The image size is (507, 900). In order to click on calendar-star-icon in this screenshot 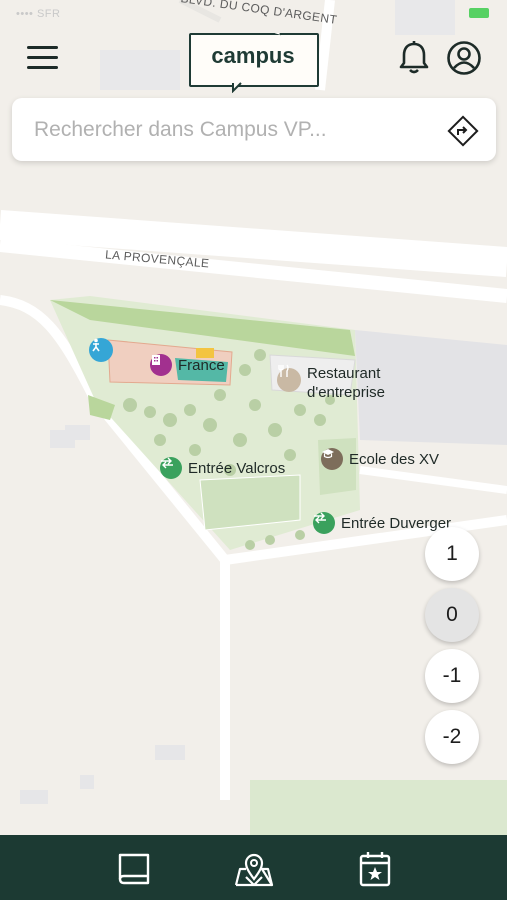, I will do `click(375, 869)`.